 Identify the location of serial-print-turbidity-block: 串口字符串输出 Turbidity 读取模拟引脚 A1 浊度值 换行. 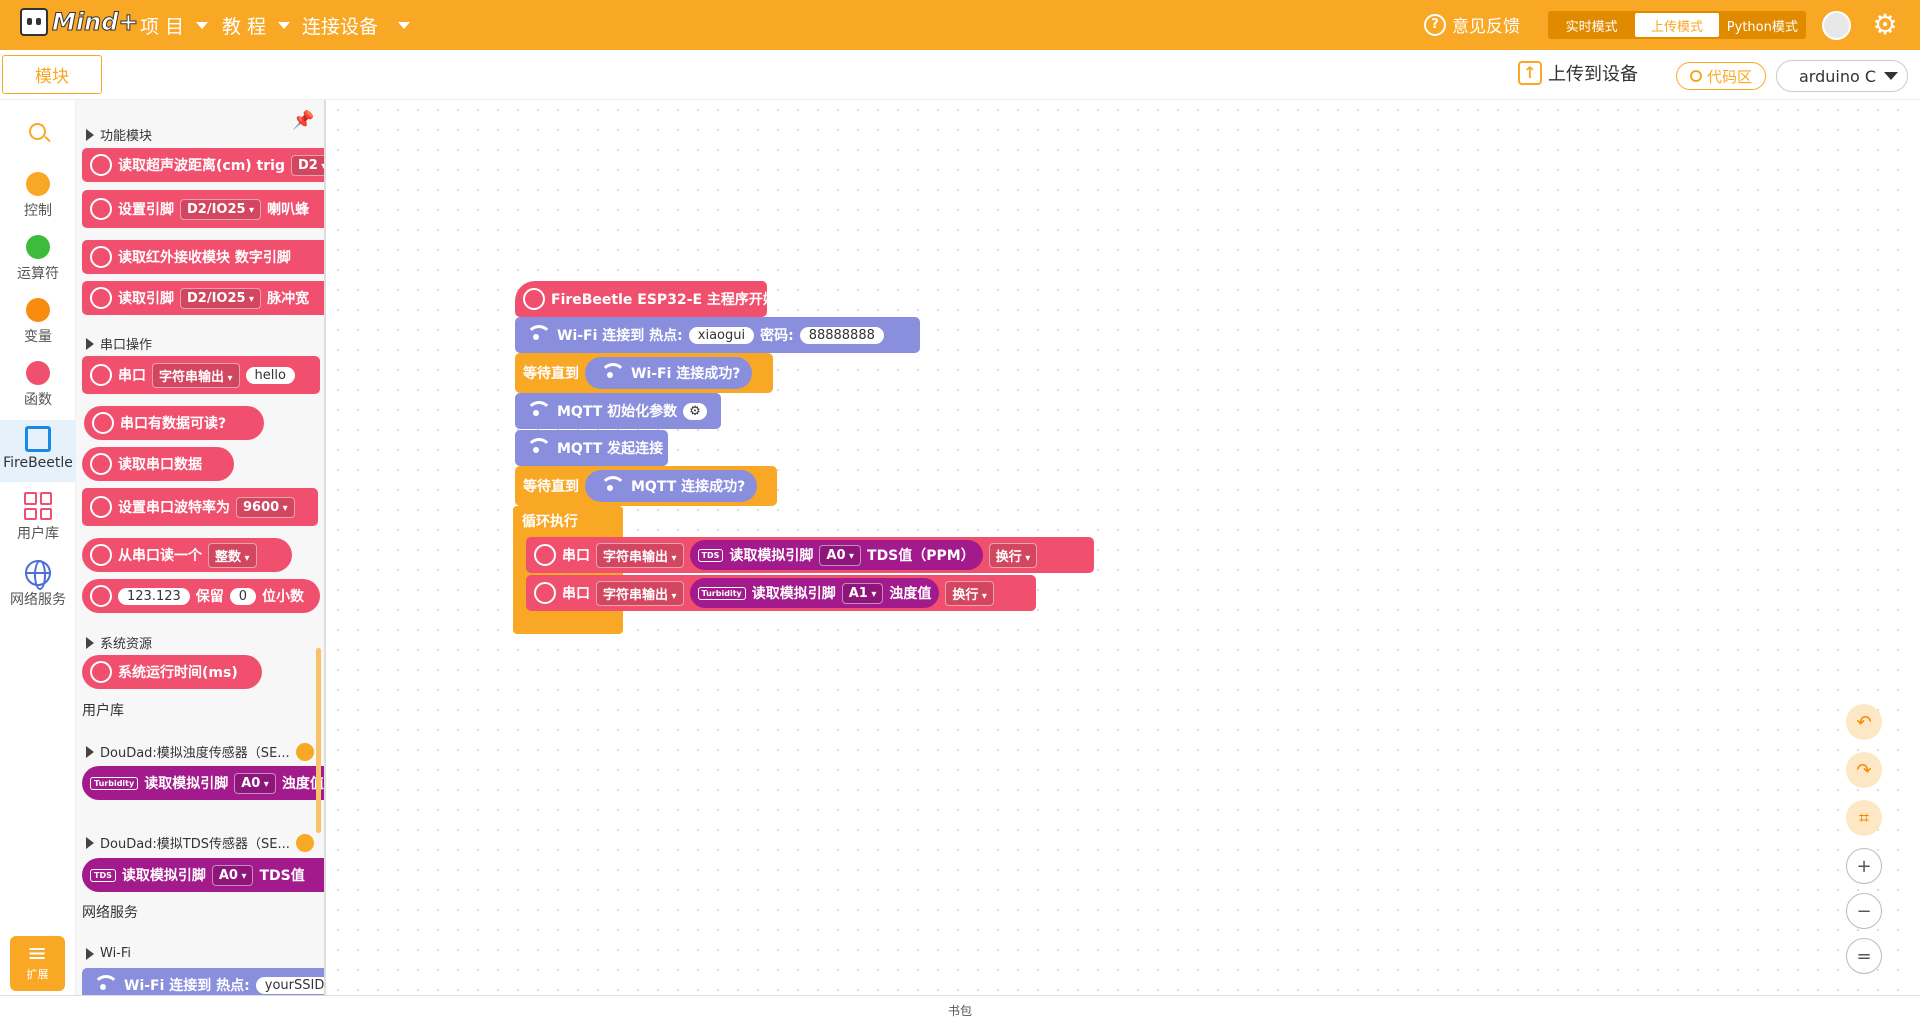
(781, 593).